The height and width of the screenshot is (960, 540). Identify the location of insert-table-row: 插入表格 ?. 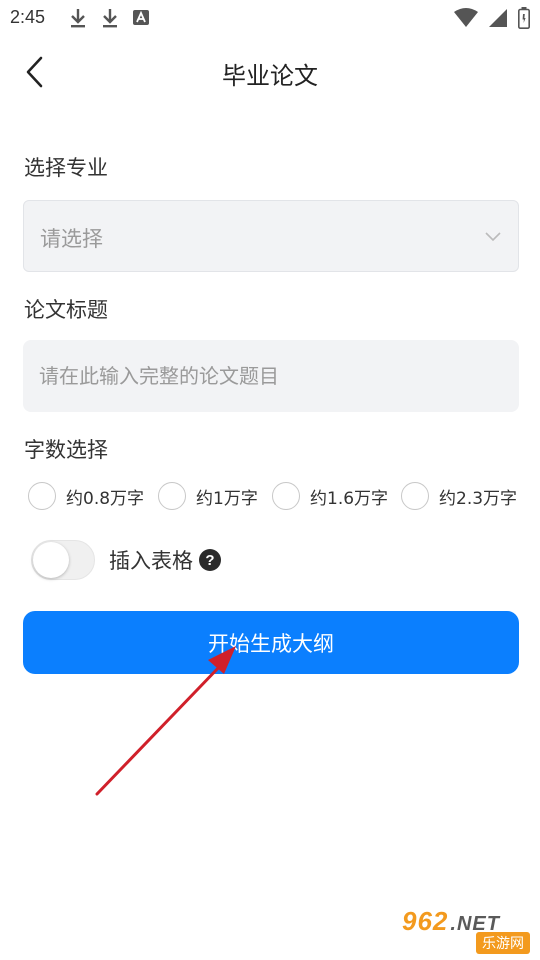
(126, 560).